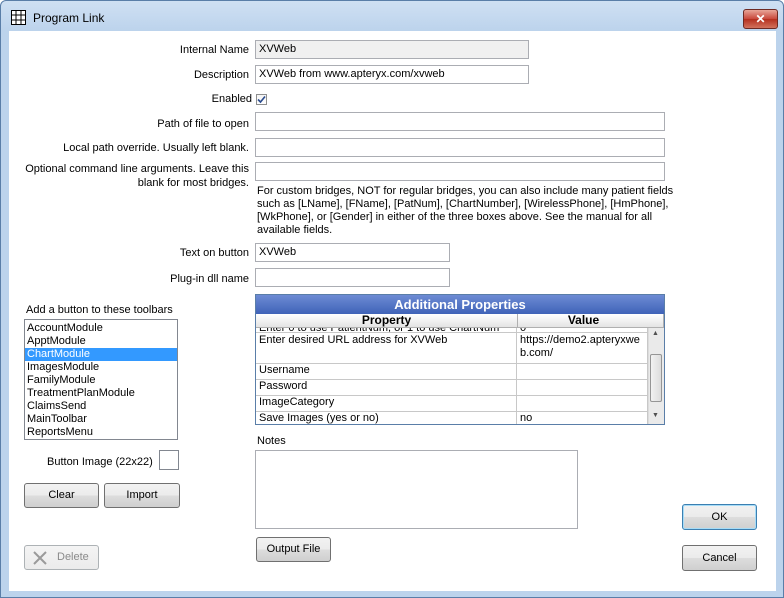  Describe the element at coordinates (271, 441) in the screenshot. I see `notes-label: Notes` at that location.